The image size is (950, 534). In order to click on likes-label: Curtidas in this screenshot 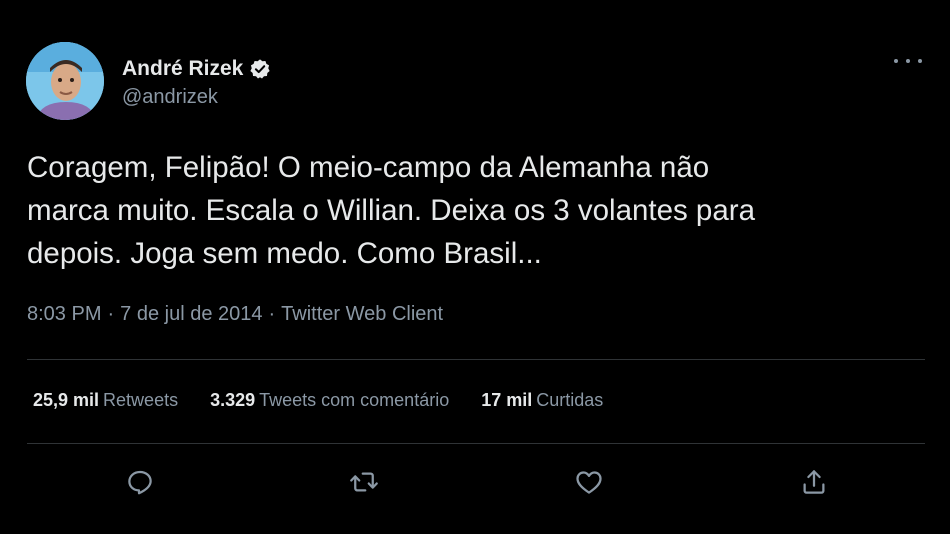, I will do `click(570, 400)`.